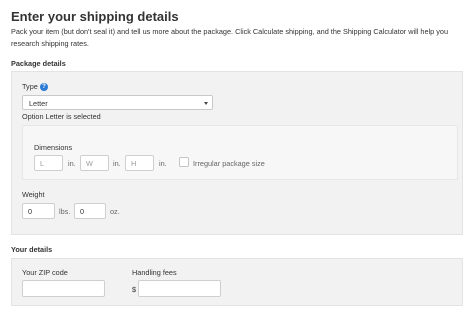  I want to click on help-icon: ?, so click(44, 87).